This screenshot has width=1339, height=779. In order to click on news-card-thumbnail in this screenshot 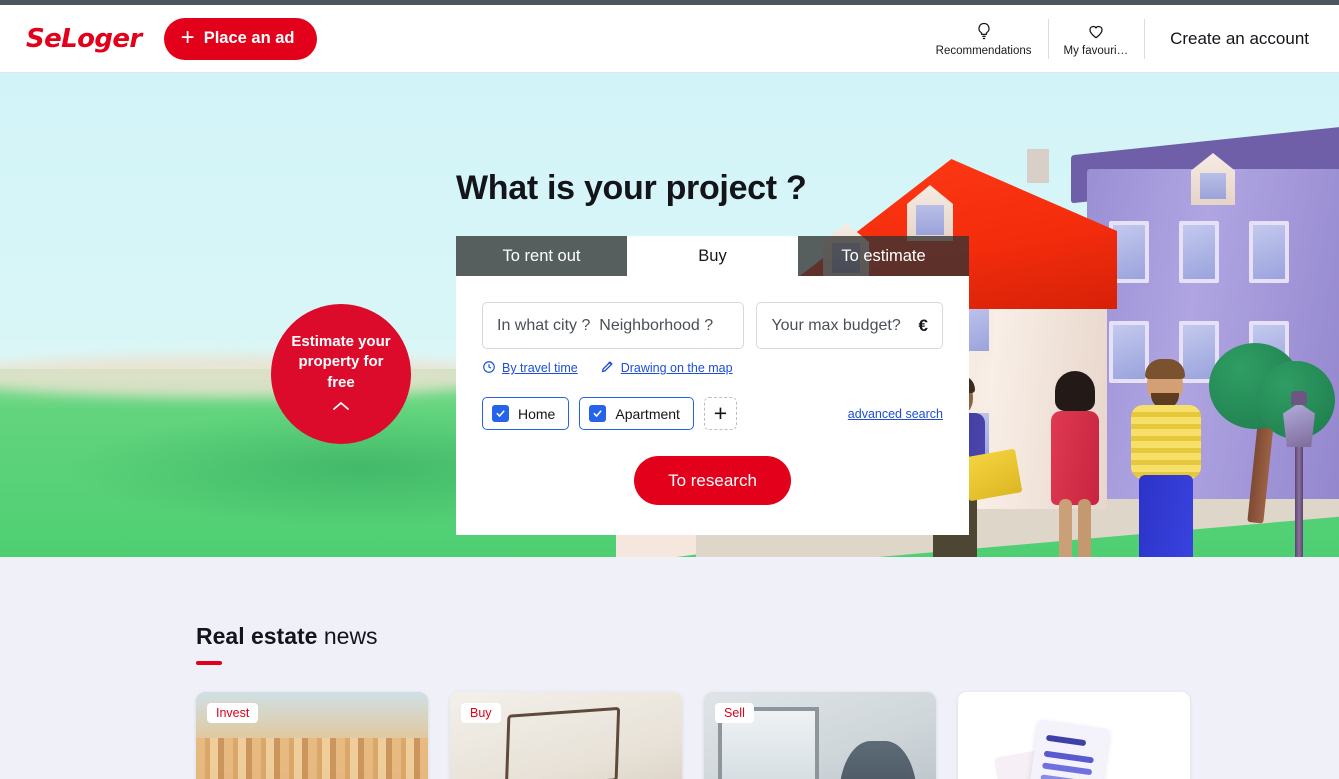, I will do `click(1074, 735)`.